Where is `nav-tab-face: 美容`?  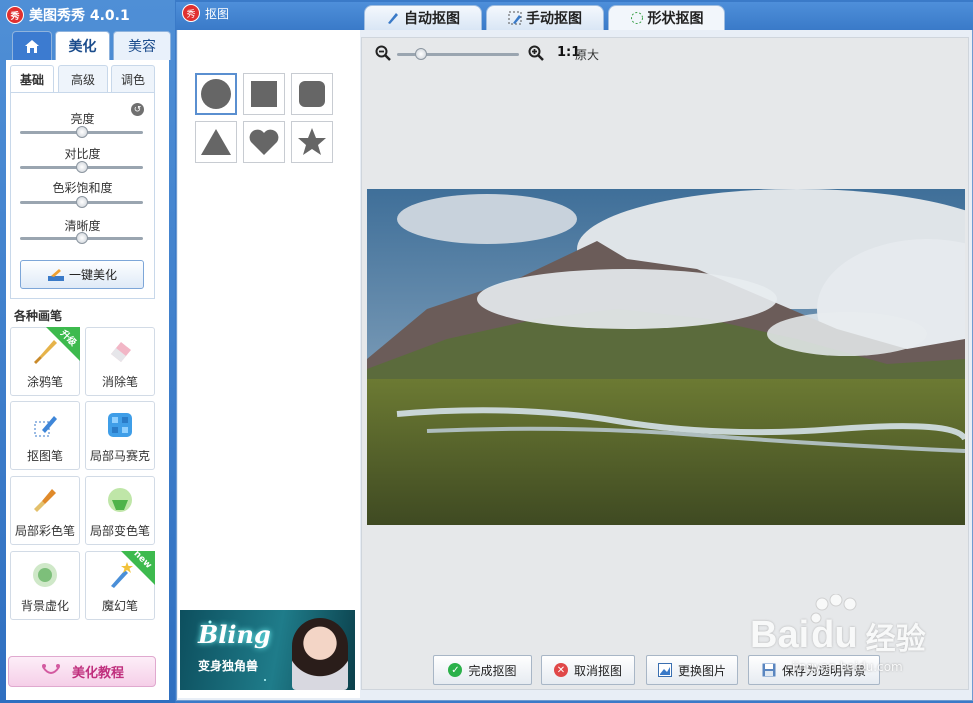 nav-tab-face: 美容 is located at coordinates (142, 45).